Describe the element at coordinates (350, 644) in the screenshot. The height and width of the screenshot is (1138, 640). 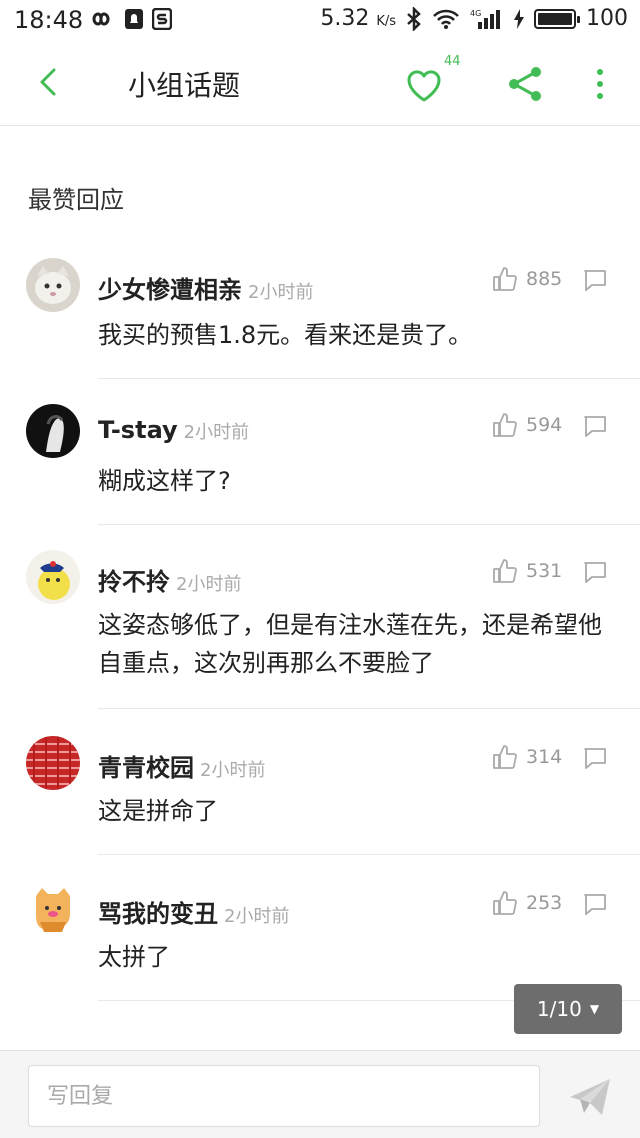
I see `comment-text: 这姿态够低了，但是有注水莲在先，还是希望他自重点，这次别再那么不要脸了` at that location.